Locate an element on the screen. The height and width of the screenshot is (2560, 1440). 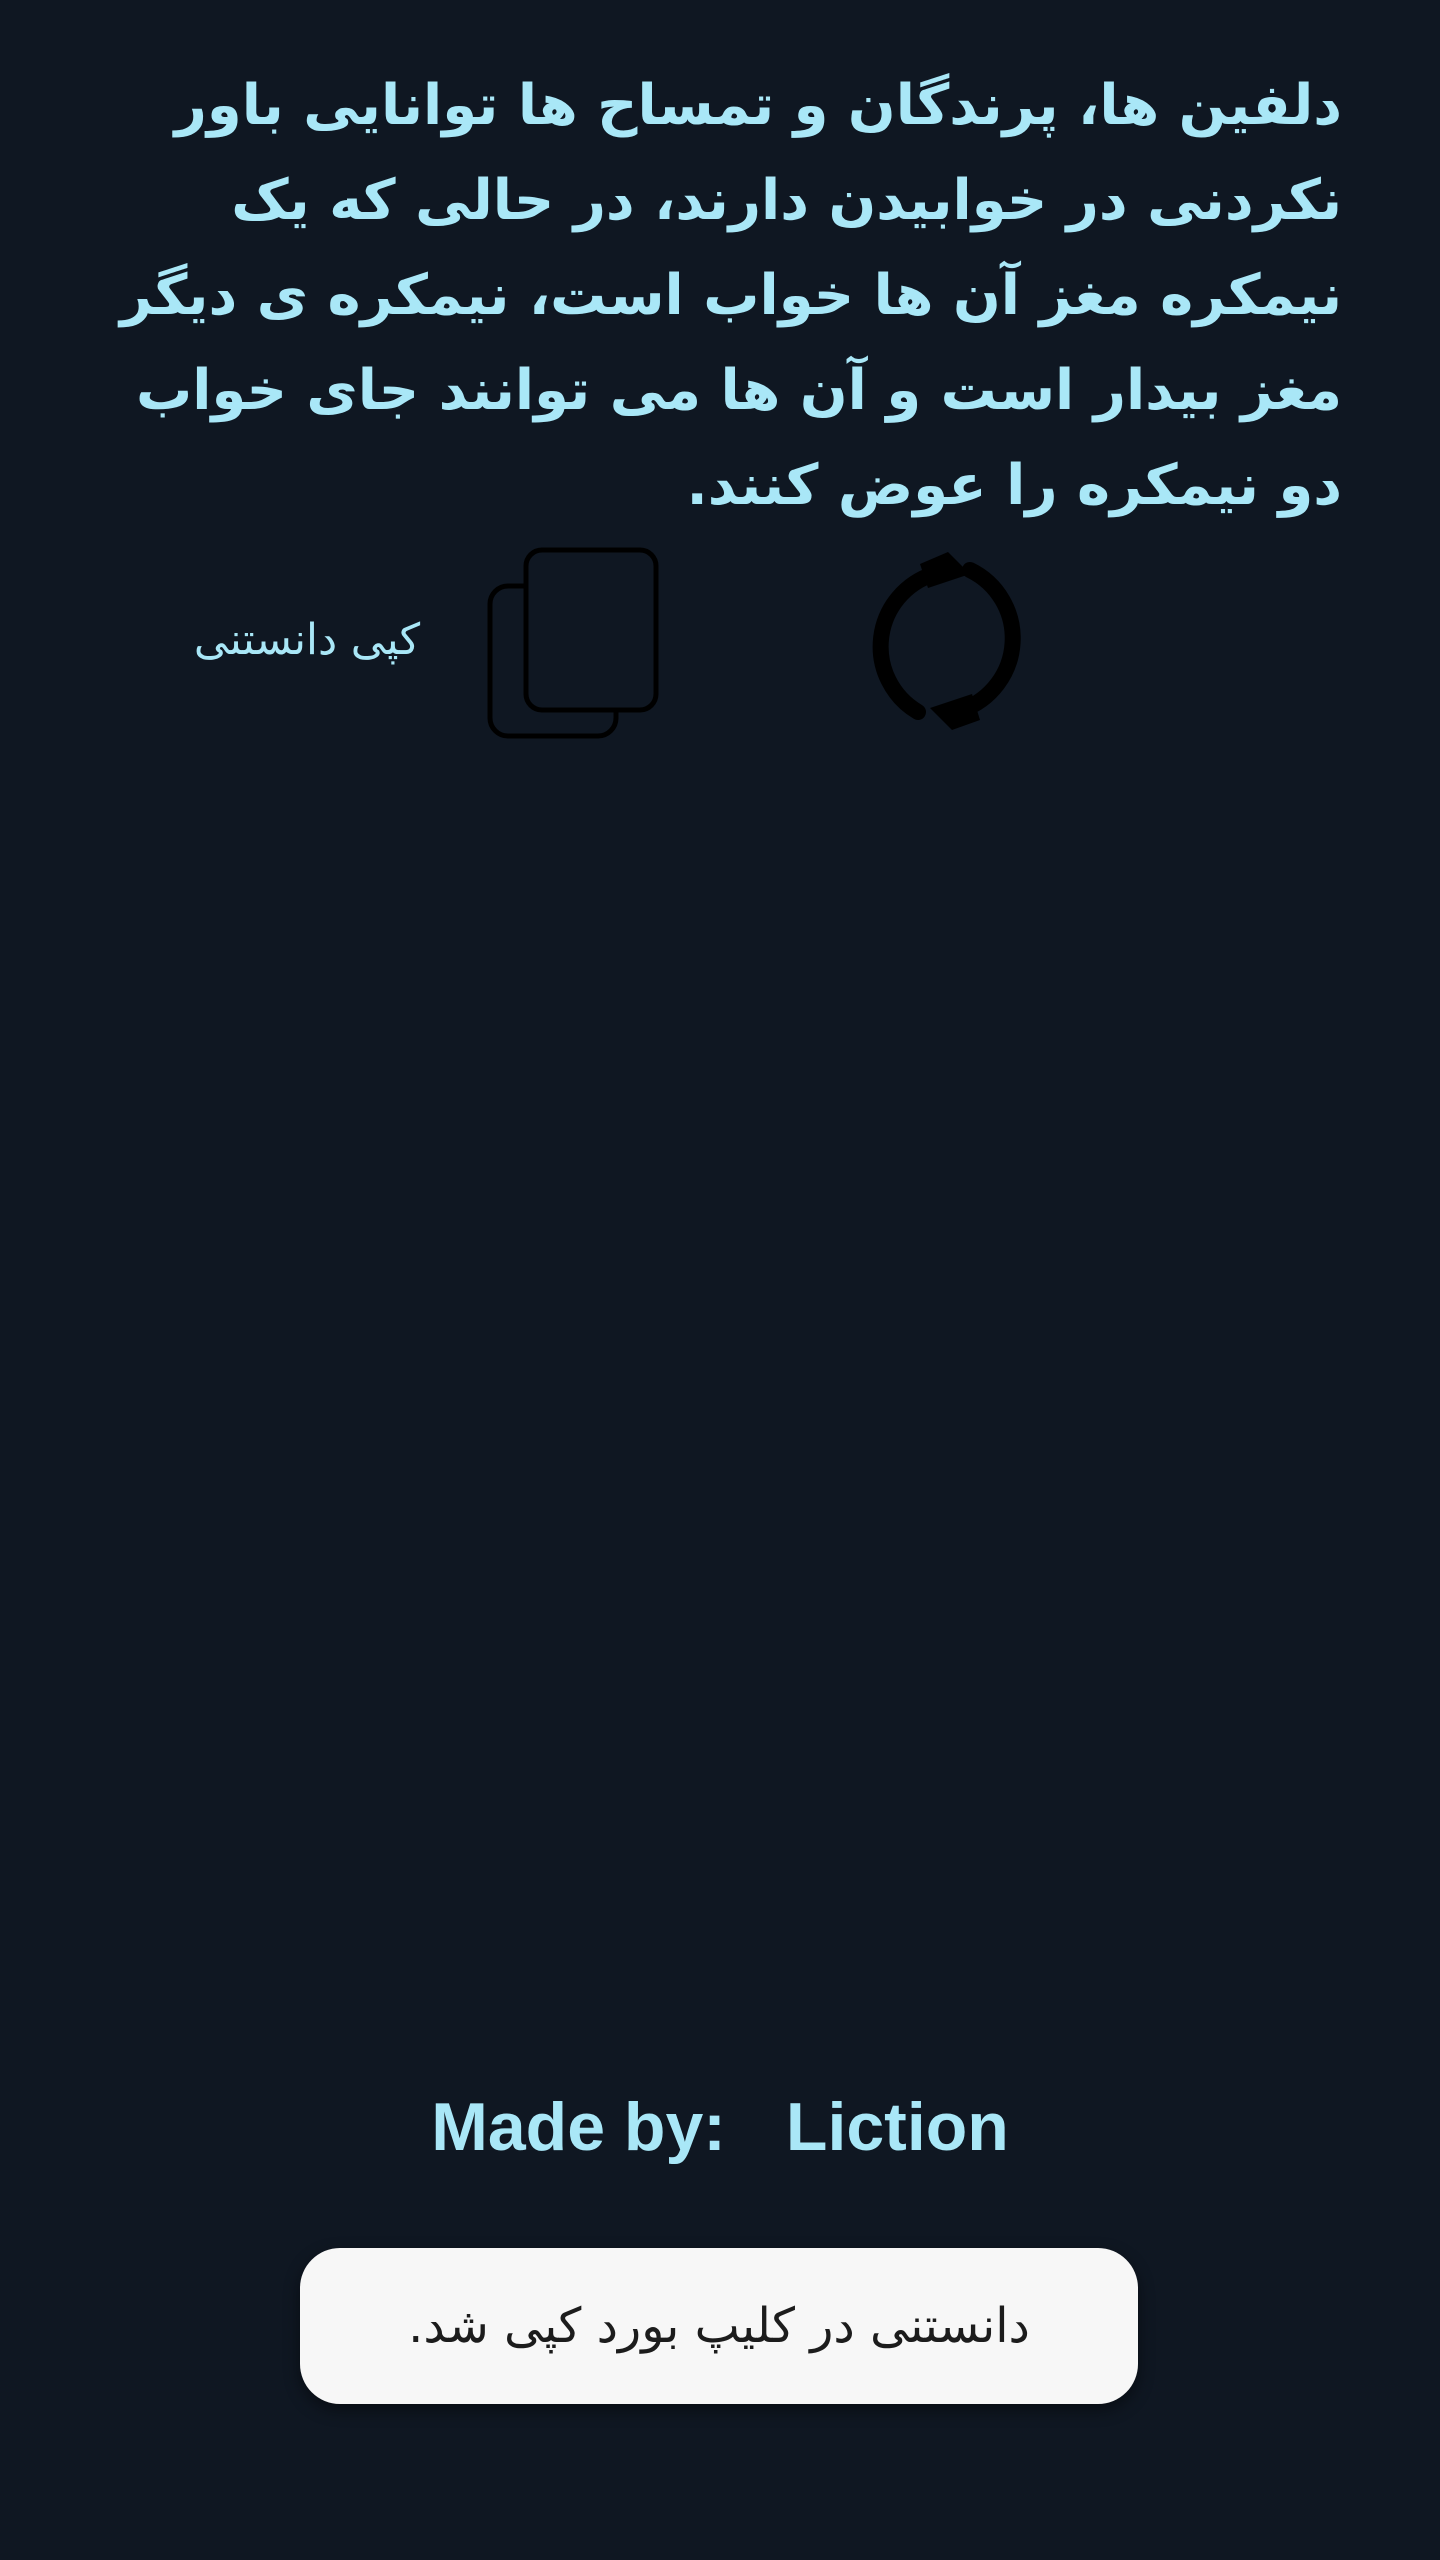
toast-message: دانستنی در کلیپ بورد کپی شد. is located at coordinates (719, 2326).